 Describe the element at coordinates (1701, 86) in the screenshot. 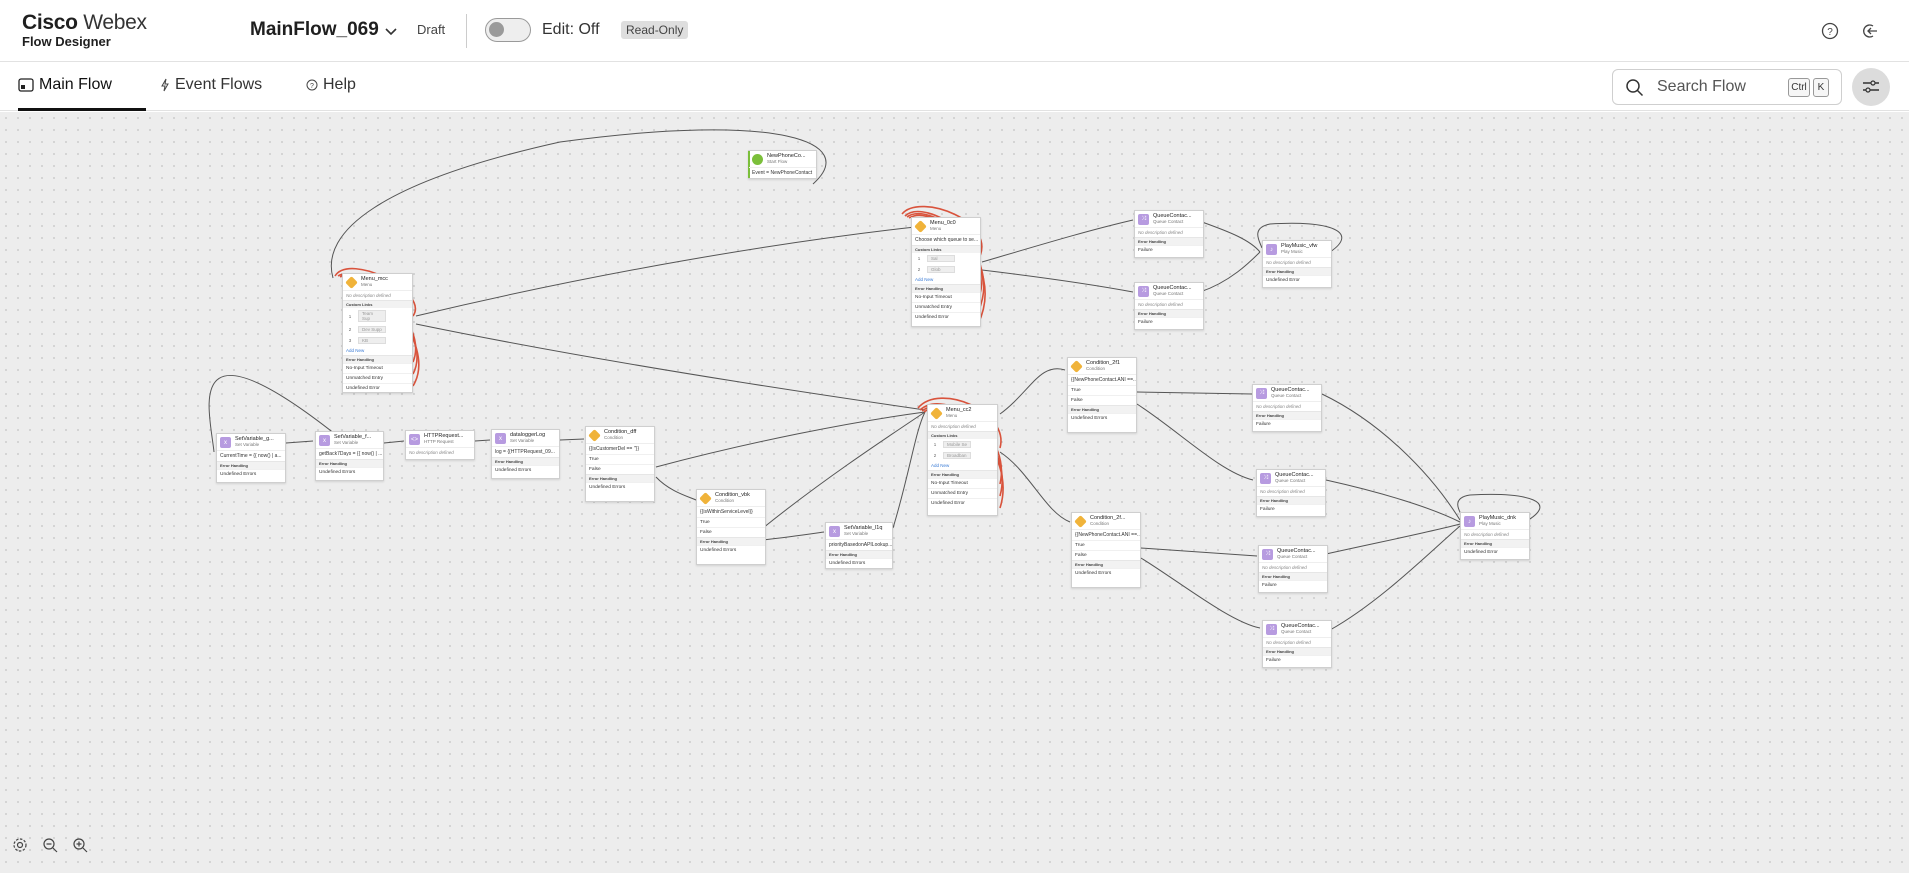

I see `search-placeholder: Search Flow` at that location.